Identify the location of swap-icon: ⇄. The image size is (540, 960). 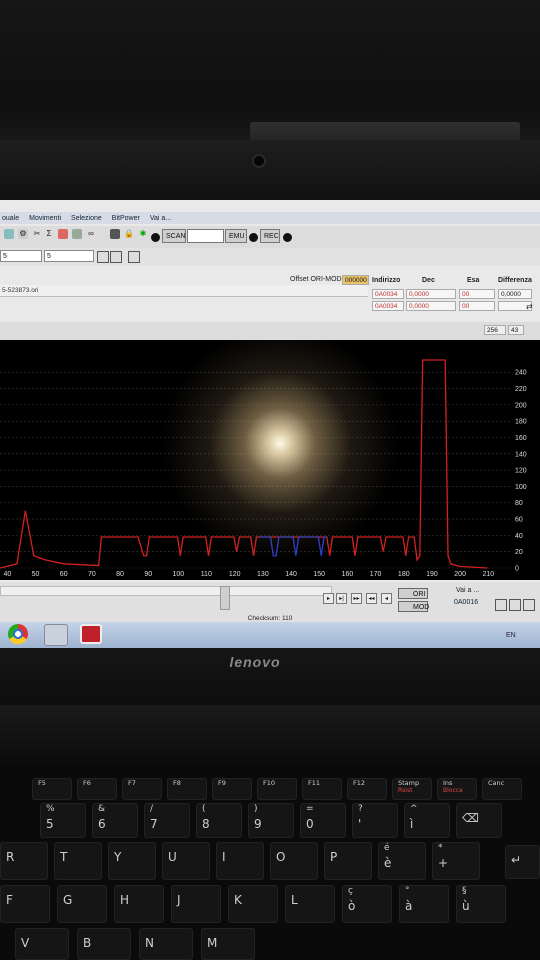
(529, 306).